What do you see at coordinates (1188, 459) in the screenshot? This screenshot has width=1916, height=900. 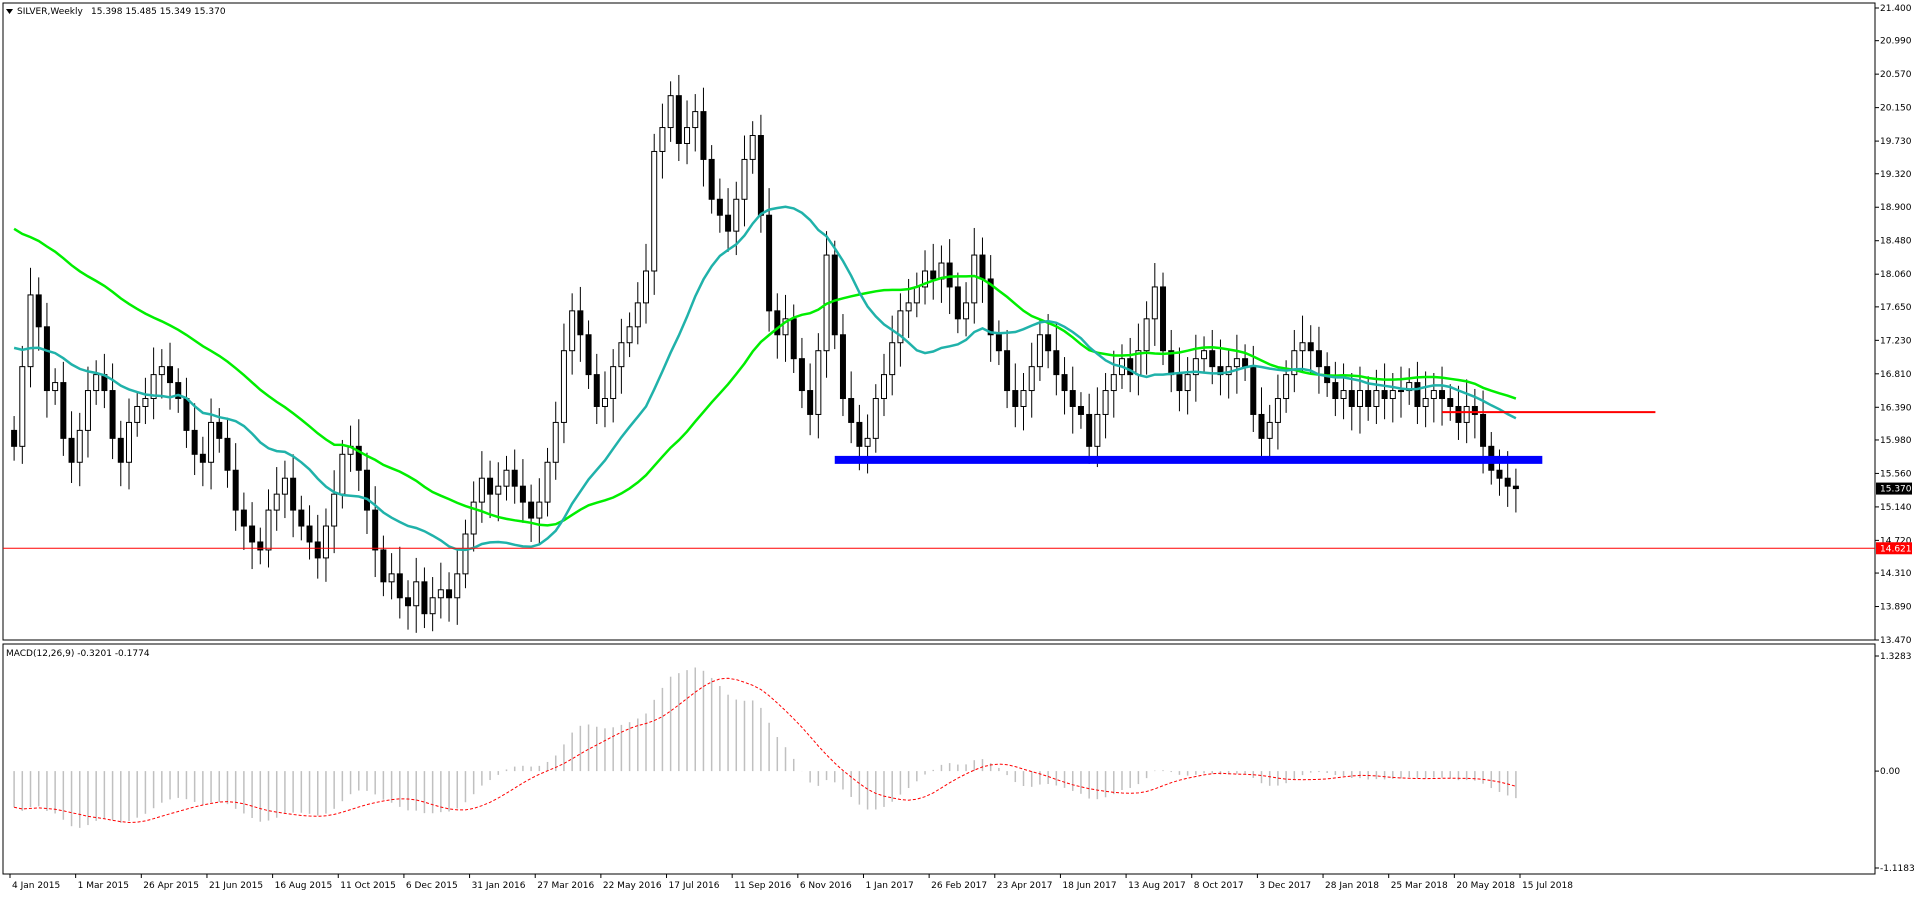 I see `support-zone-rectangle` at bounding box center [1188, 459].